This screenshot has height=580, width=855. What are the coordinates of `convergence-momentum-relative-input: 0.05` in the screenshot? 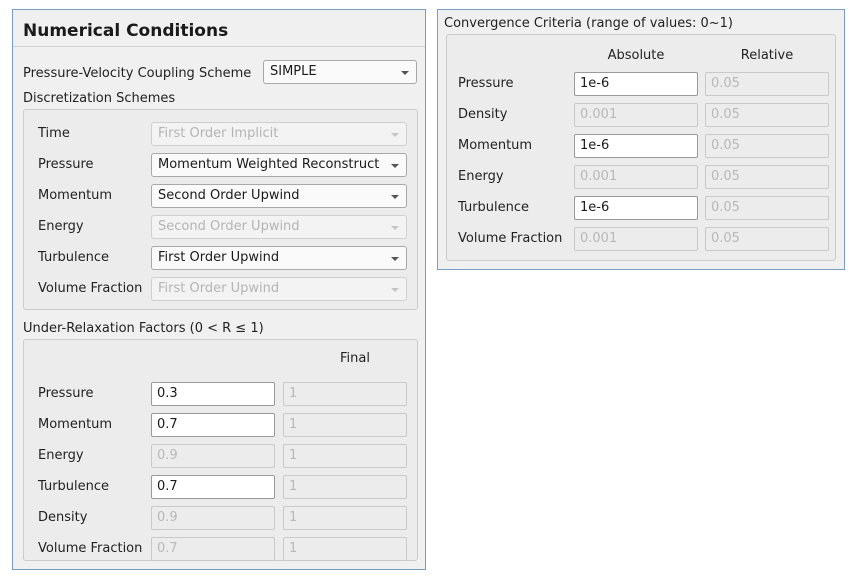 It's located at (767, 146).